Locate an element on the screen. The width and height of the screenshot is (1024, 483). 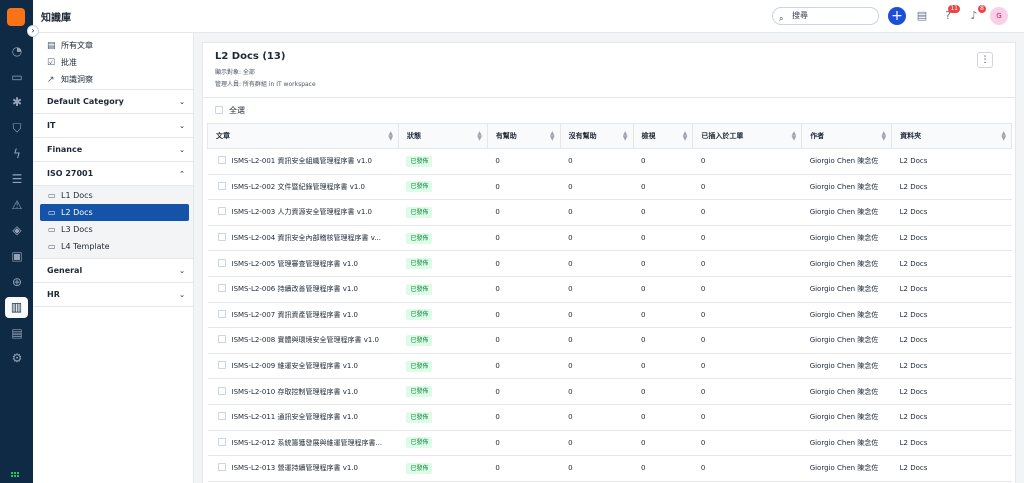
bolt-icon: ϟ is located at coordinates (17, 154).